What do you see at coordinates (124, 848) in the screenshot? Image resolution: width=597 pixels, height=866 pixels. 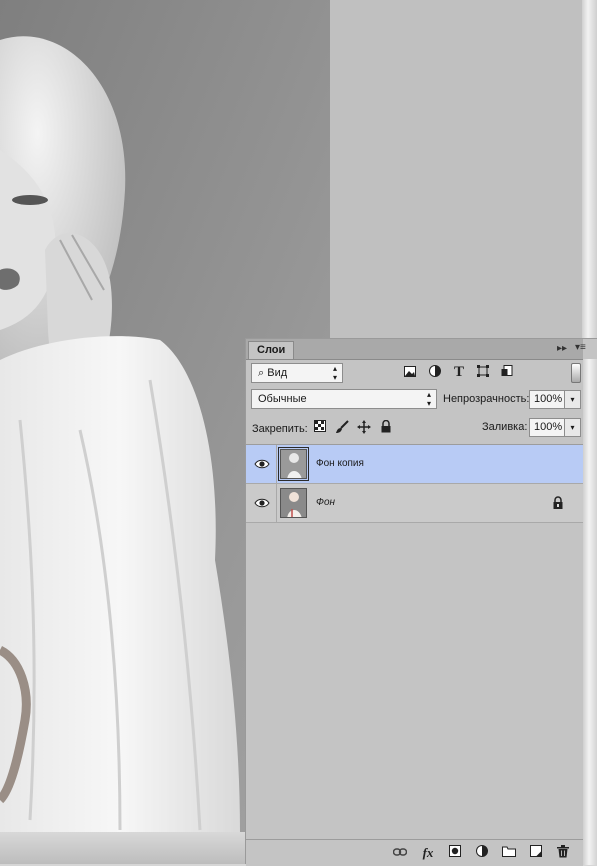 I see `canvas-bottom-edge` at bounding box center [124, 848].